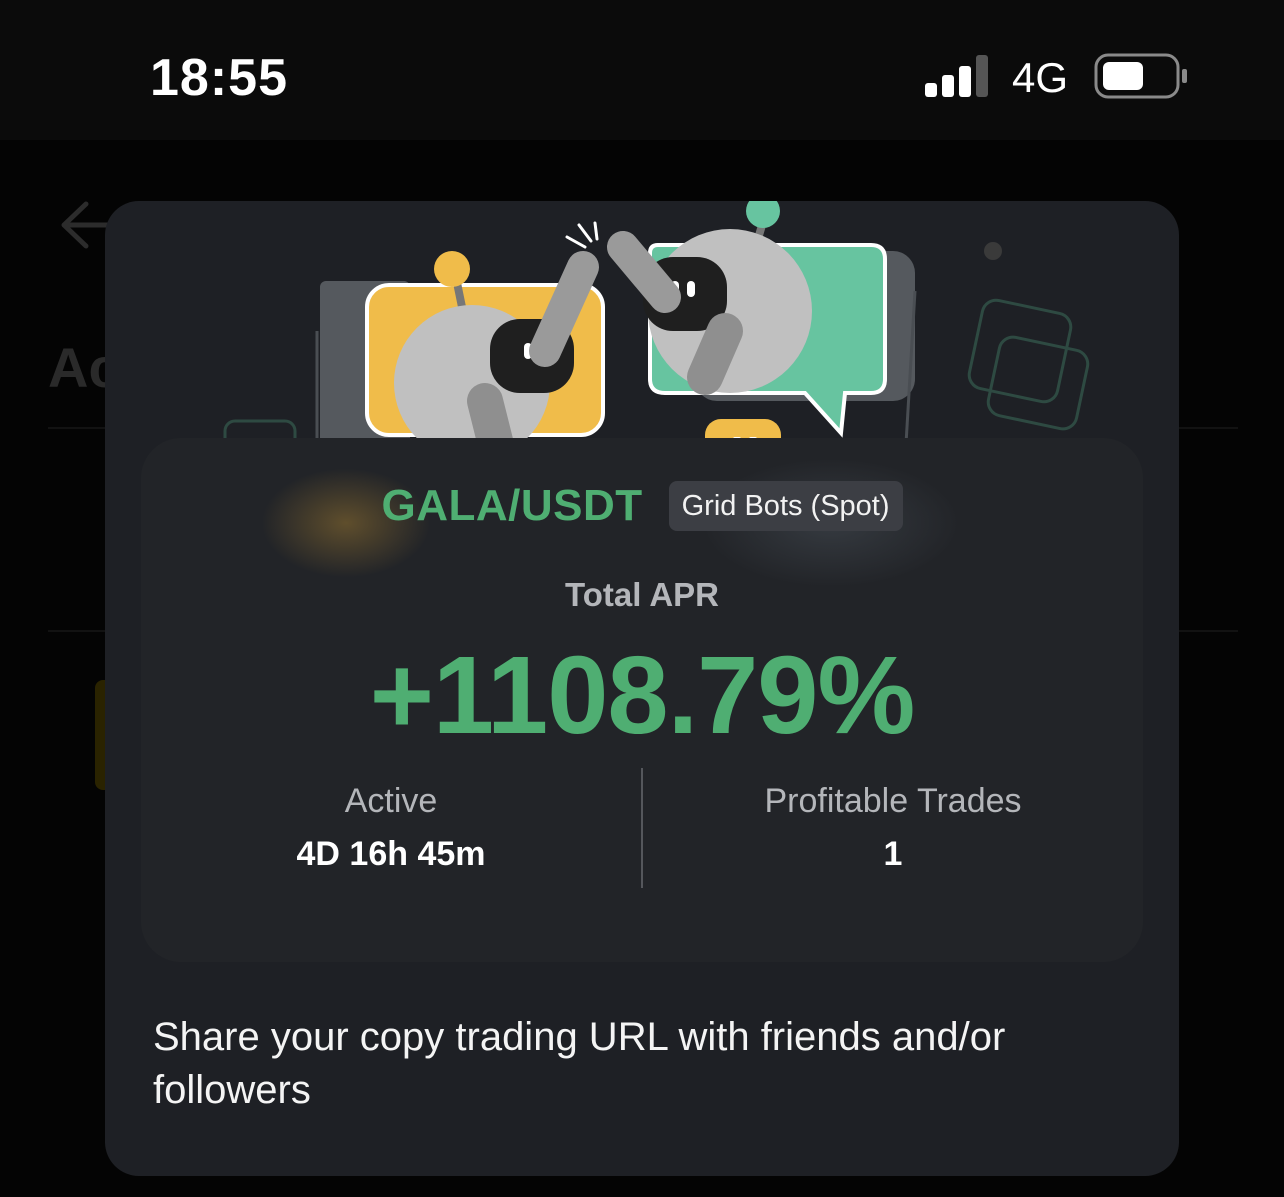 The height and width of the screenshot is (1197, 1284). Describe the element at coordinates (391, 801) in the screenshot. I see `stat-label: Active` at that location.